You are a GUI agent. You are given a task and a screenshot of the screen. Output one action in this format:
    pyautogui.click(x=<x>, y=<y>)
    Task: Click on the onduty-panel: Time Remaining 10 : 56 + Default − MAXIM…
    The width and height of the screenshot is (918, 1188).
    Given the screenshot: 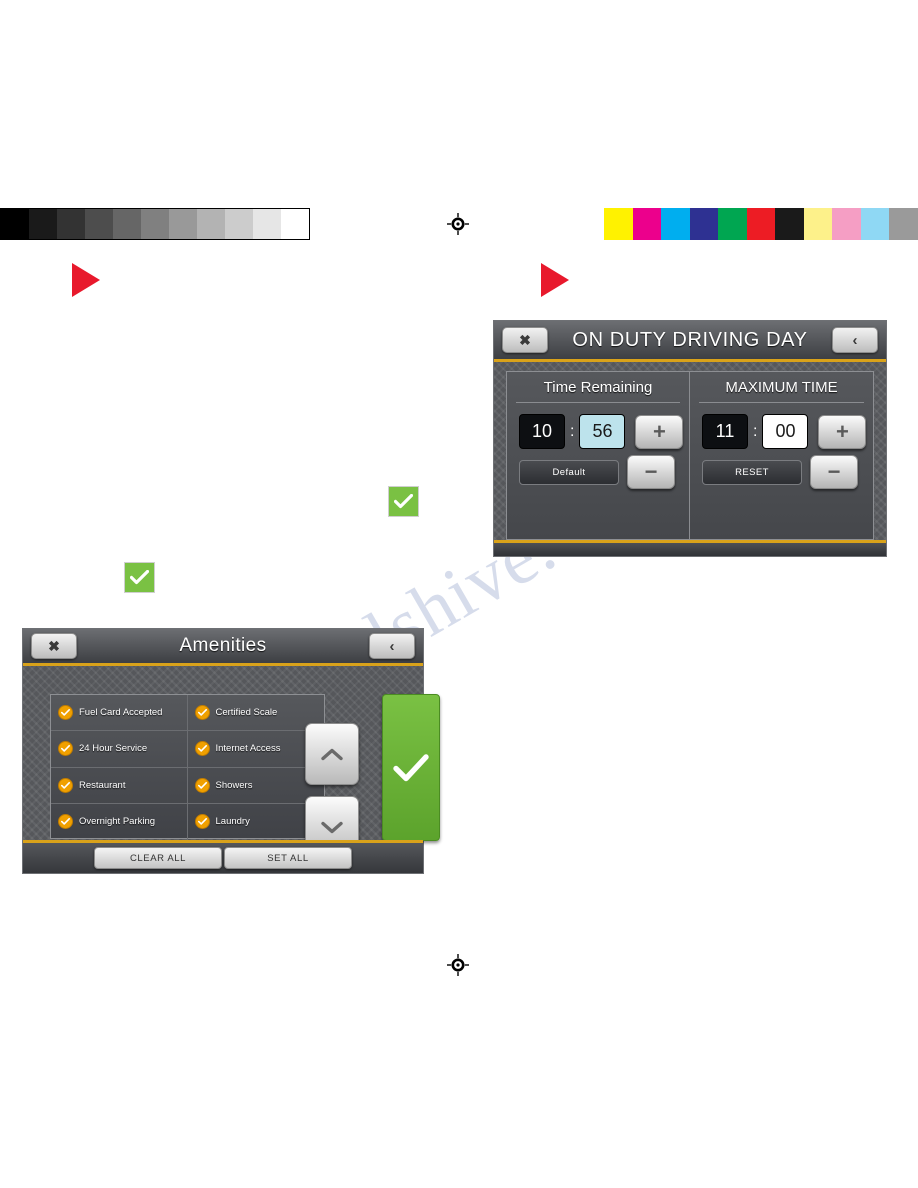 What is the action you would take?
    pyautogui.click(x=690, y=455)
    